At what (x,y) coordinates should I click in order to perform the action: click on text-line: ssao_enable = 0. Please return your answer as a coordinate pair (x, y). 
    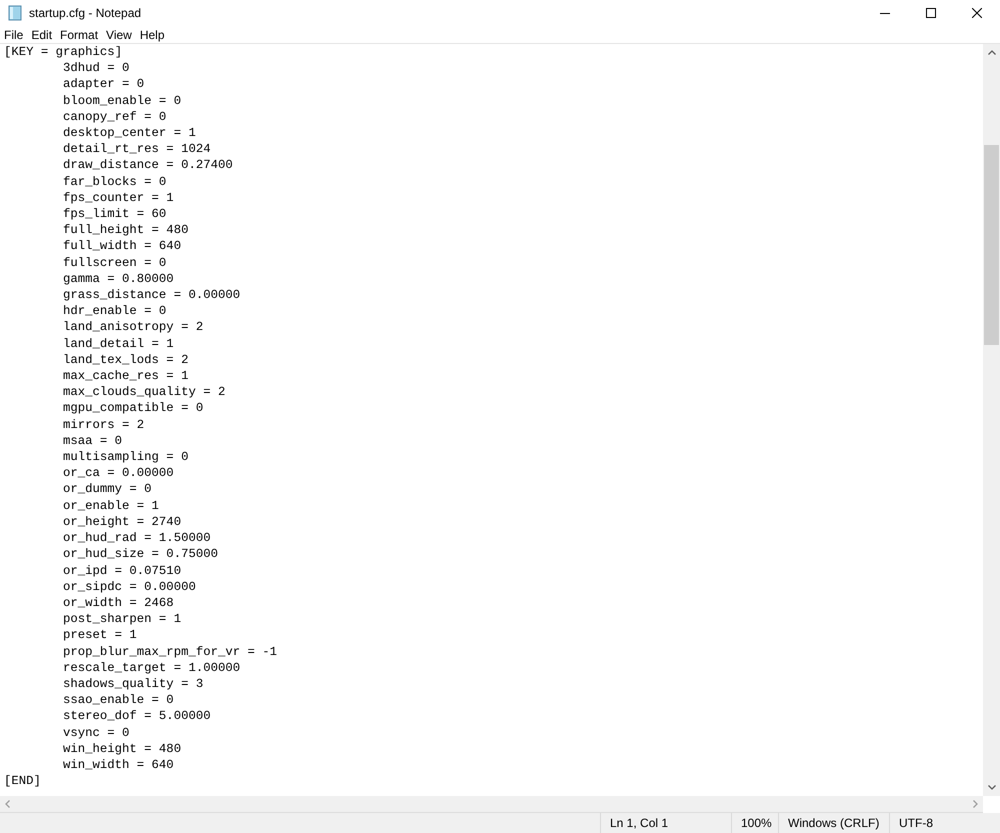
    Looking at the image, I should click on (118, 700).